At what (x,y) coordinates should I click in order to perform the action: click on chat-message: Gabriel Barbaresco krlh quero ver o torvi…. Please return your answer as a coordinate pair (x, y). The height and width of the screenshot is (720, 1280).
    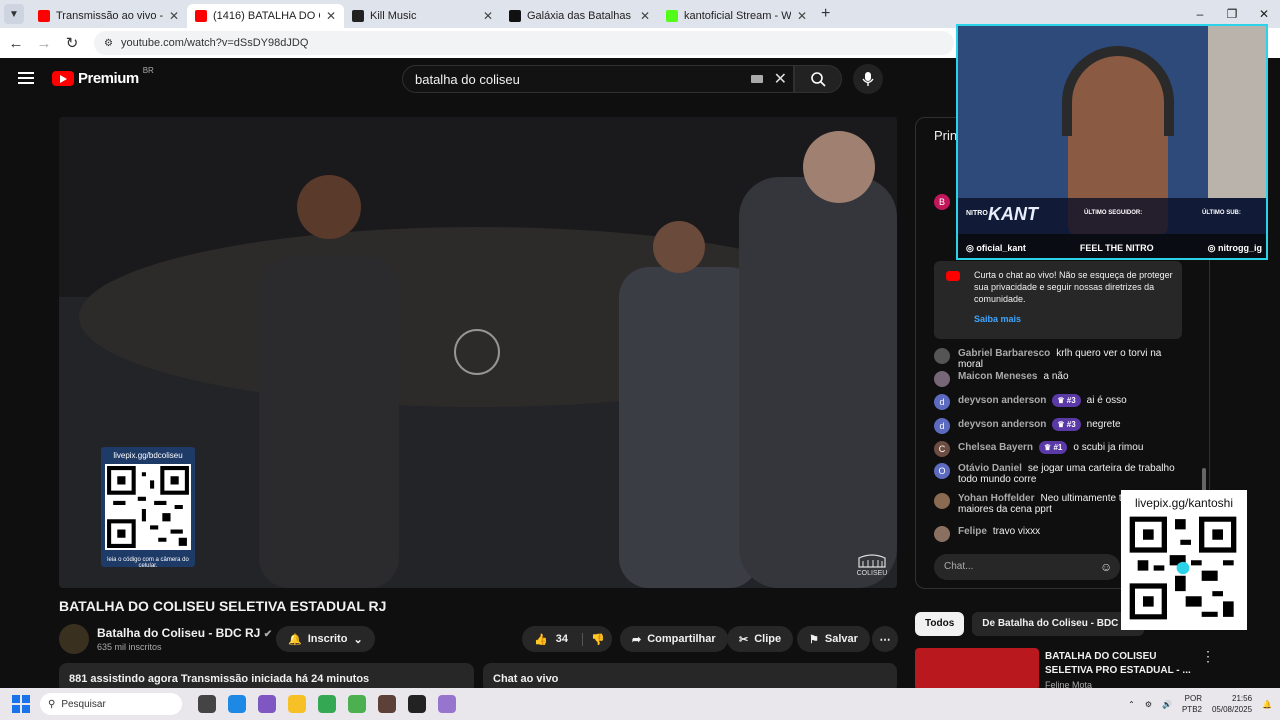
    Looking at the image, I should click on (1059, 359).